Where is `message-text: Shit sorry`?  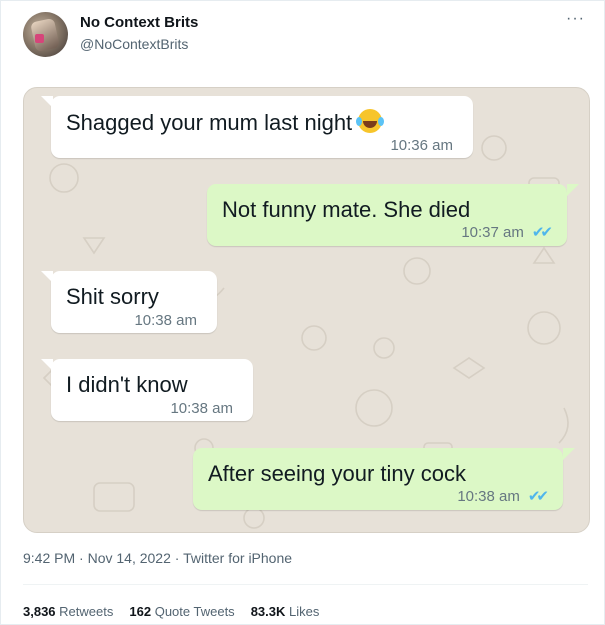 message-text: Shit sorry is located at coordinates (112, 296).